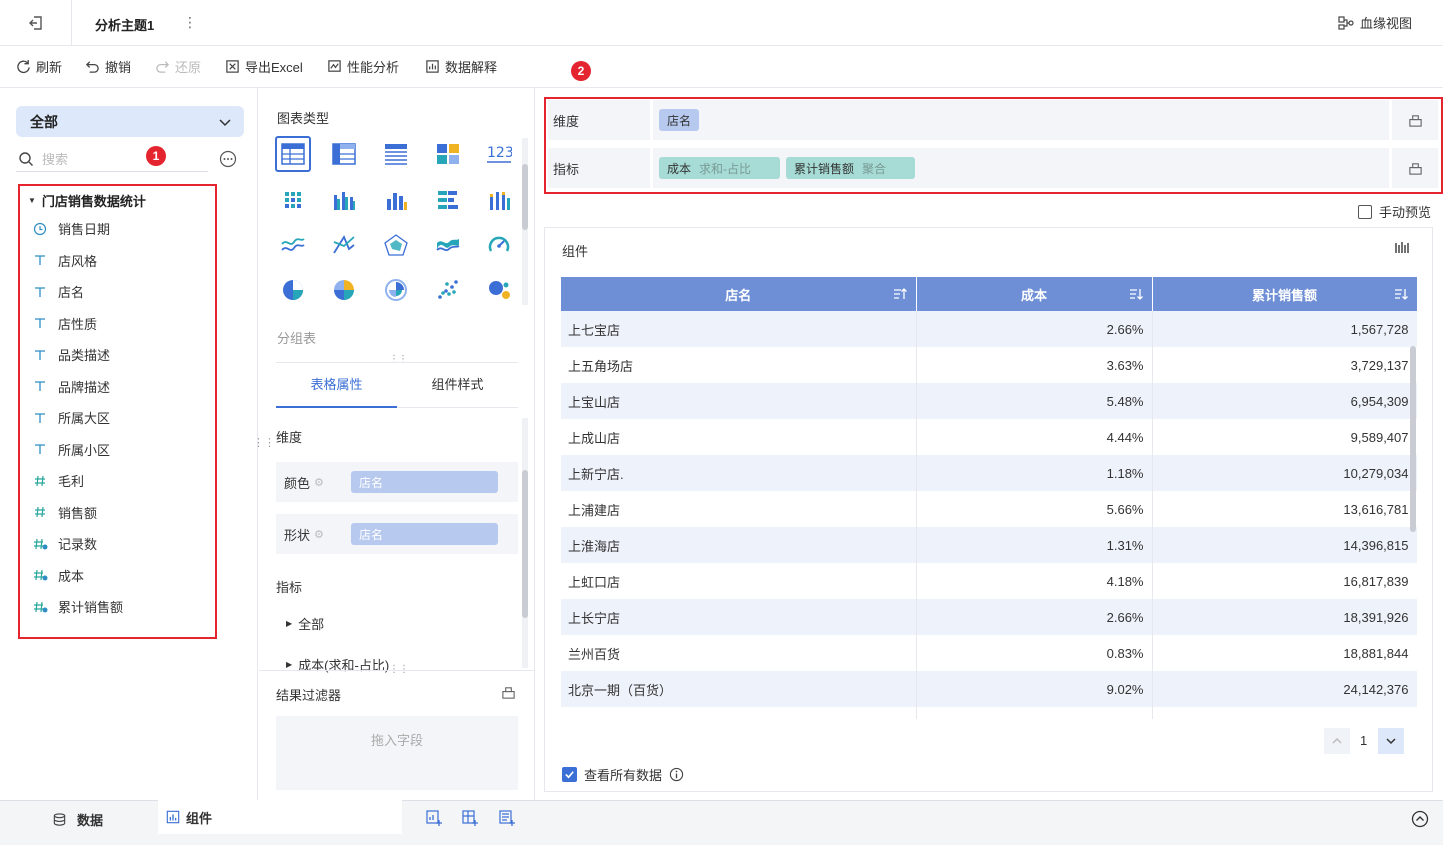  Describe the element at coordinates (264, 66) in the screenshot. I see `export-excel-button: 导出Excel` at that location.